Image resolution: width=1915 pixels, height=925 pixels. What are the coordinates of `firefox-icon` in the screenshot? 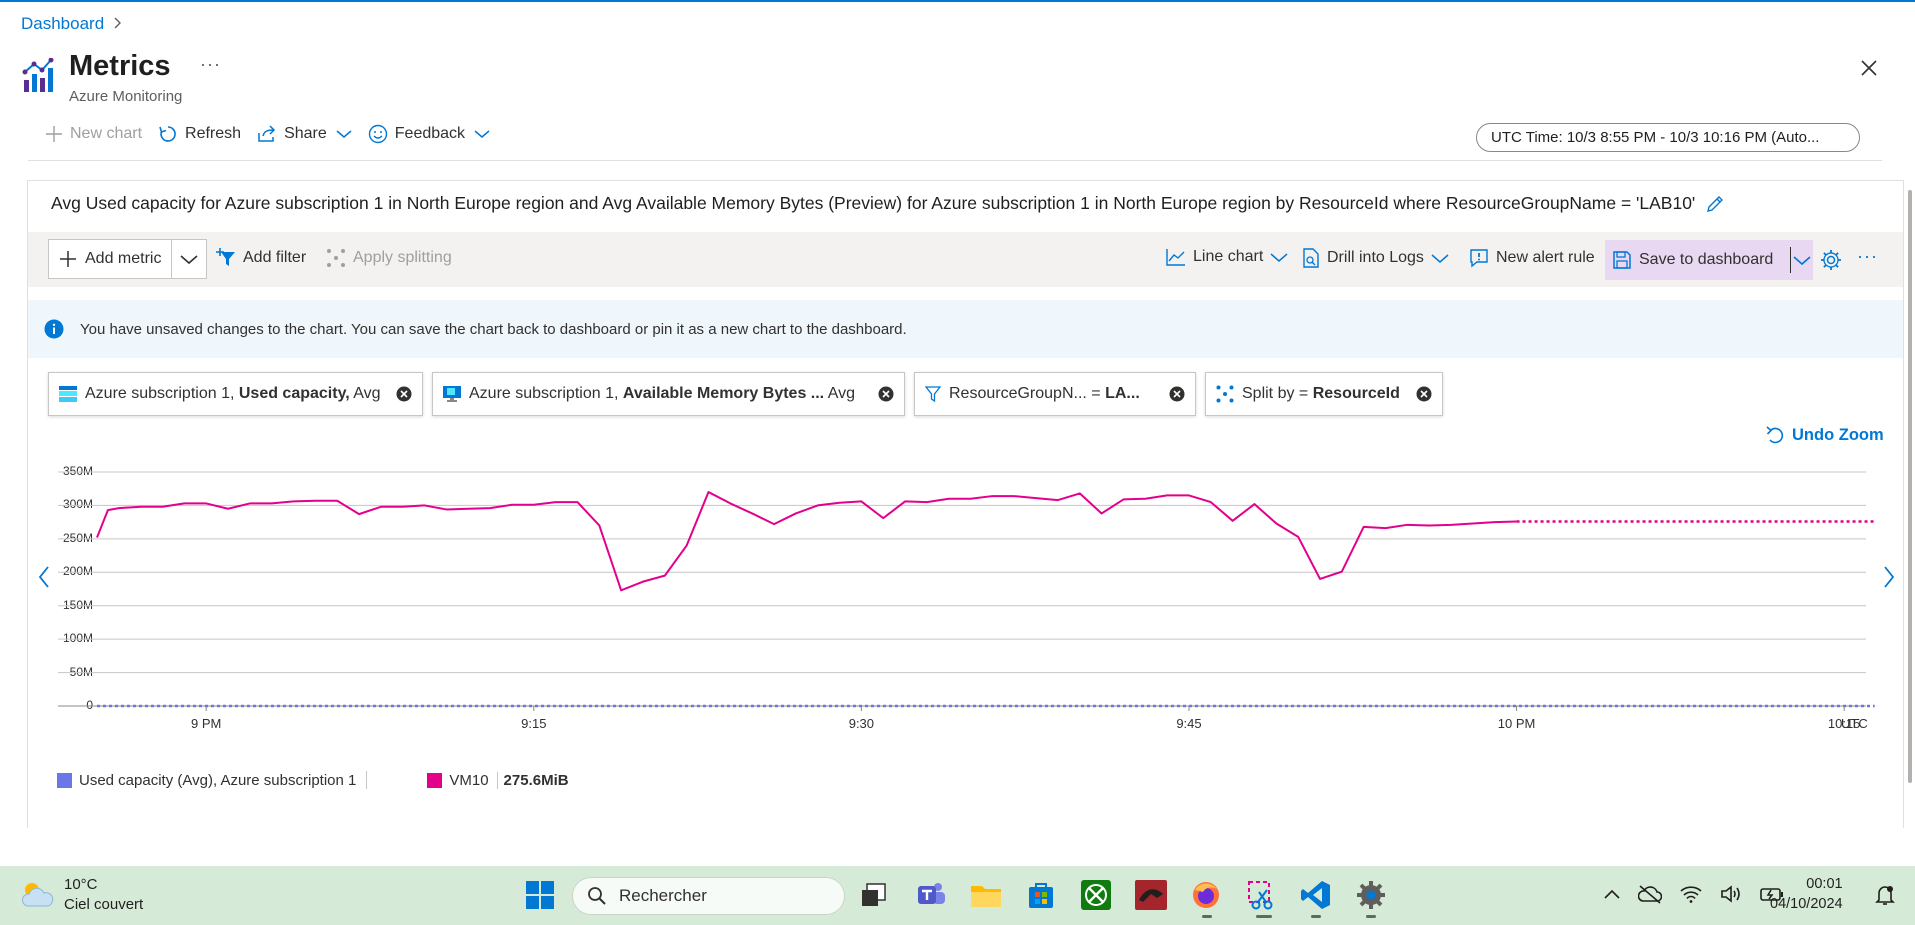 It's located at (1206, 895).